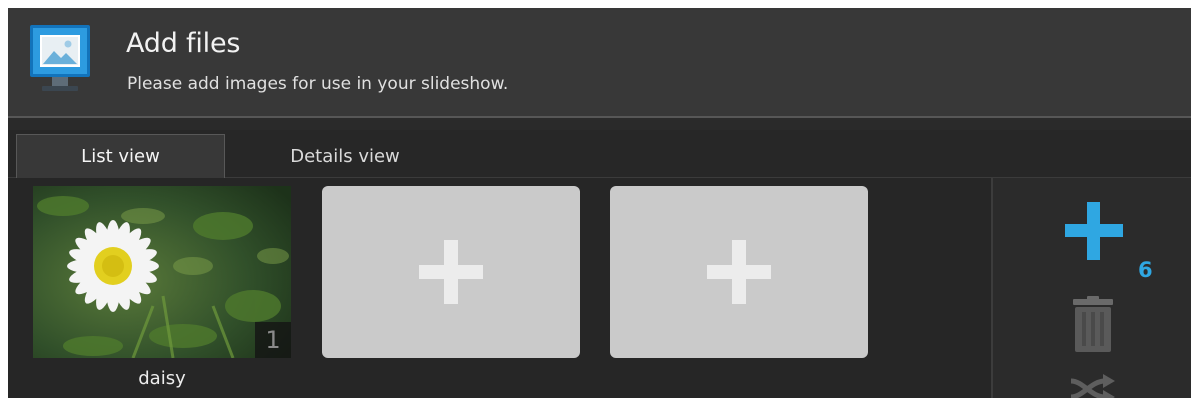 Image resolution: width=1191 pixels, height=398 pixels. What do you see at coordinates (273, 340) in the screenshot?
I see `item-index-badge: 1` at bounding box center [273, 340].